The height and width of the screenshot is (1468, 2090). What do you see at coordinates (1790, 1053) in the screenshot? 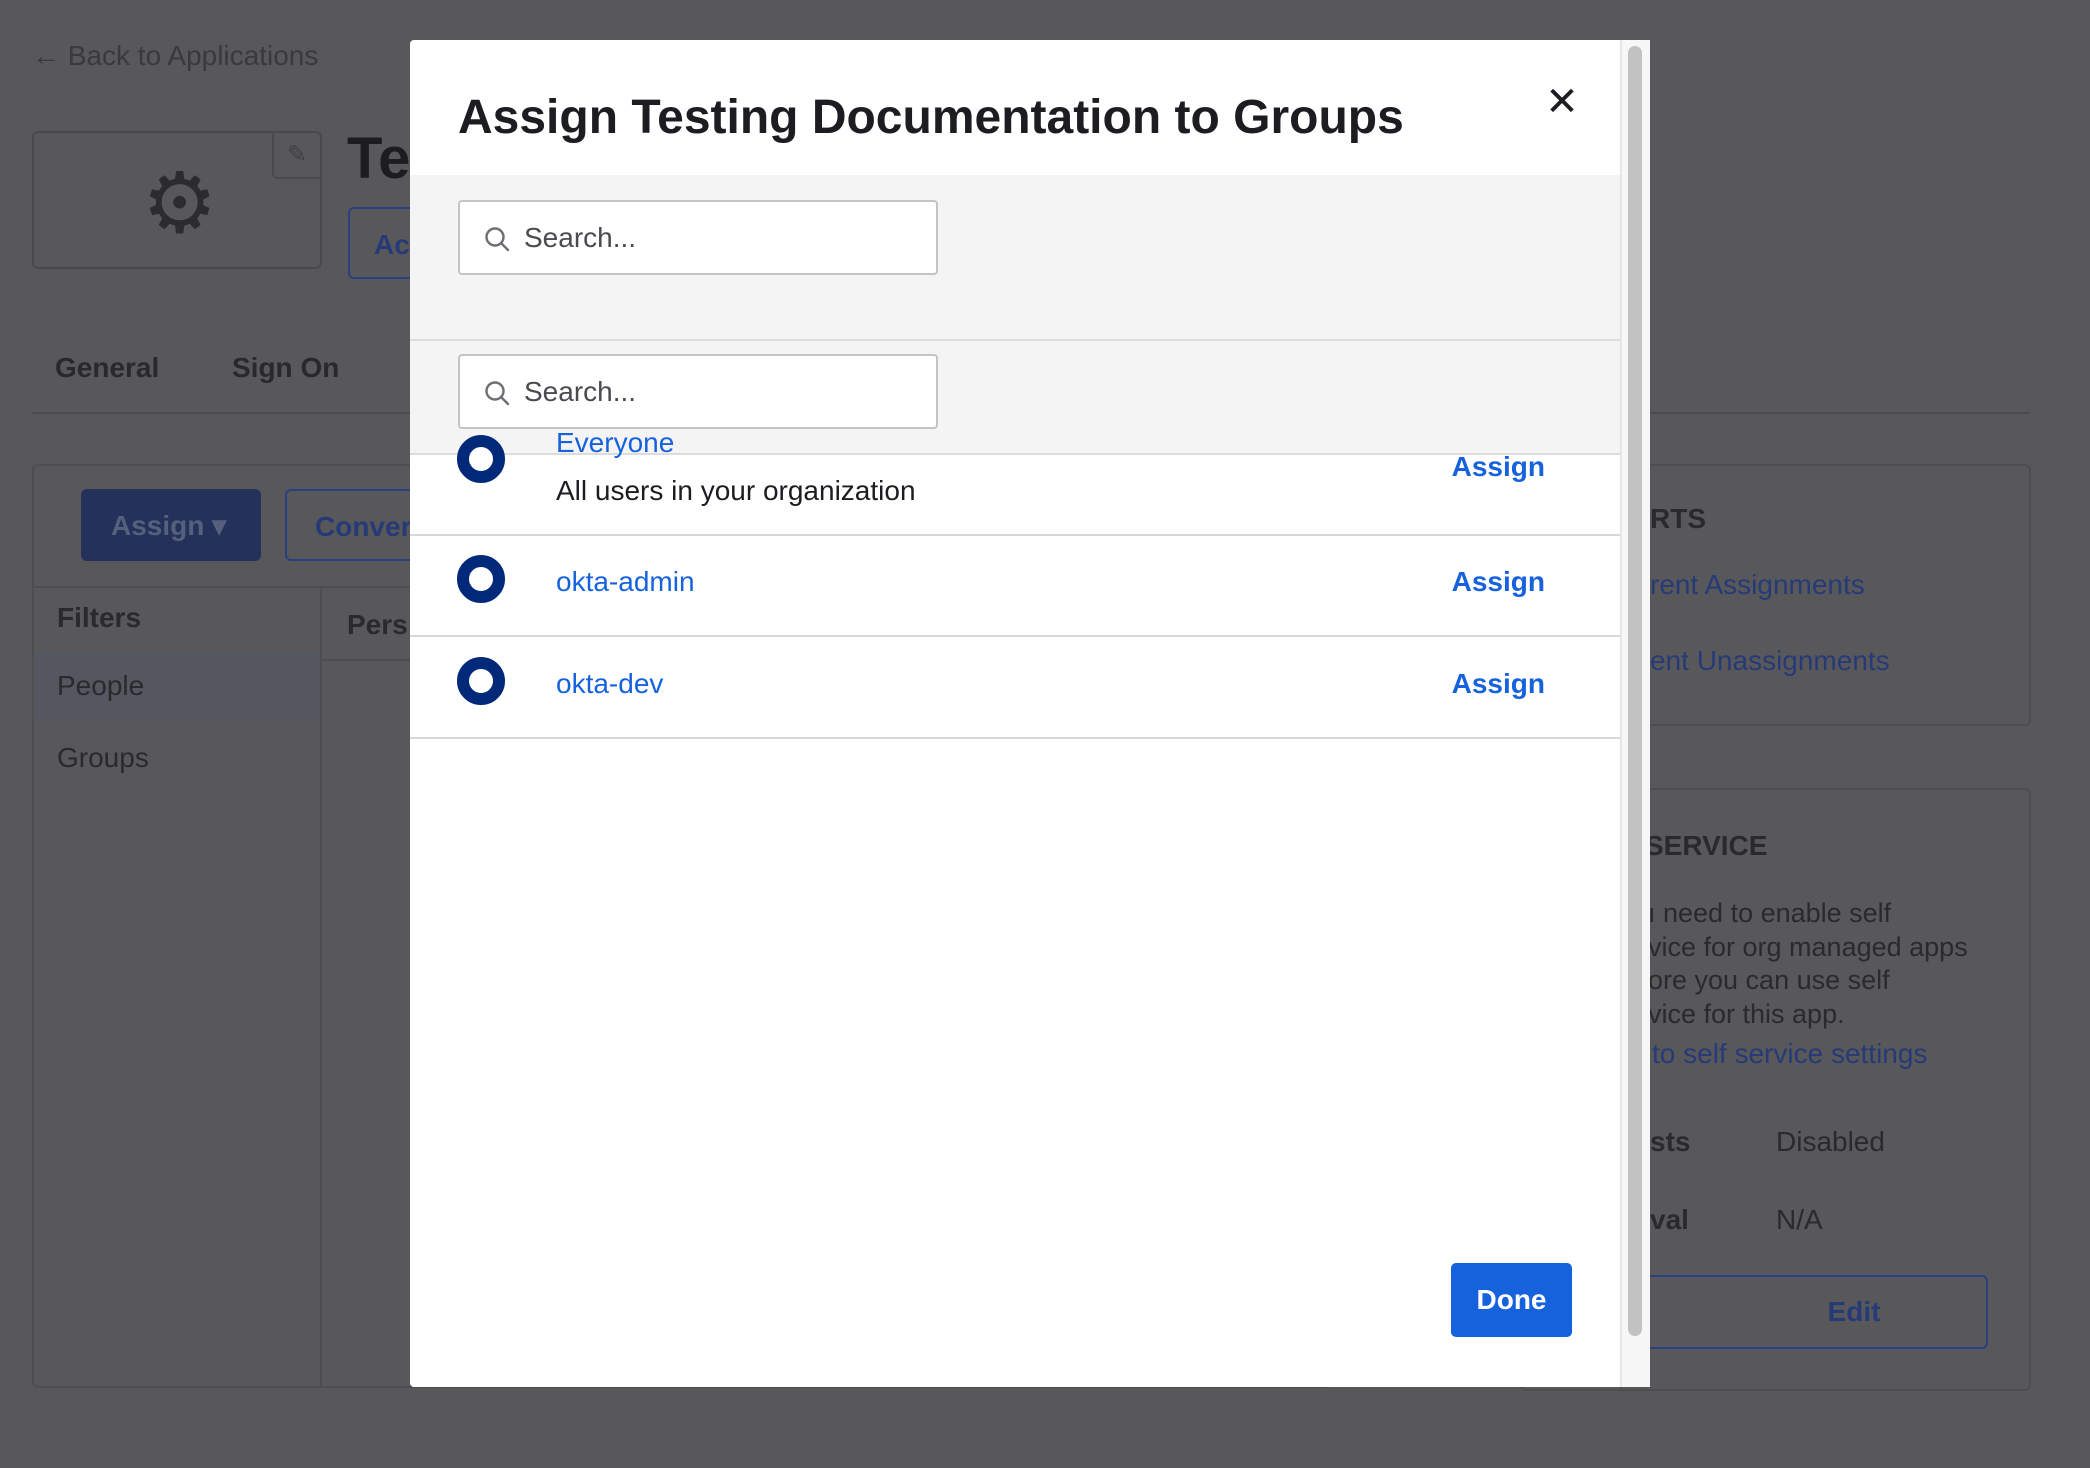
I see `self-service-settings-link: to self service settings` at bounding box center [1790, 1053].